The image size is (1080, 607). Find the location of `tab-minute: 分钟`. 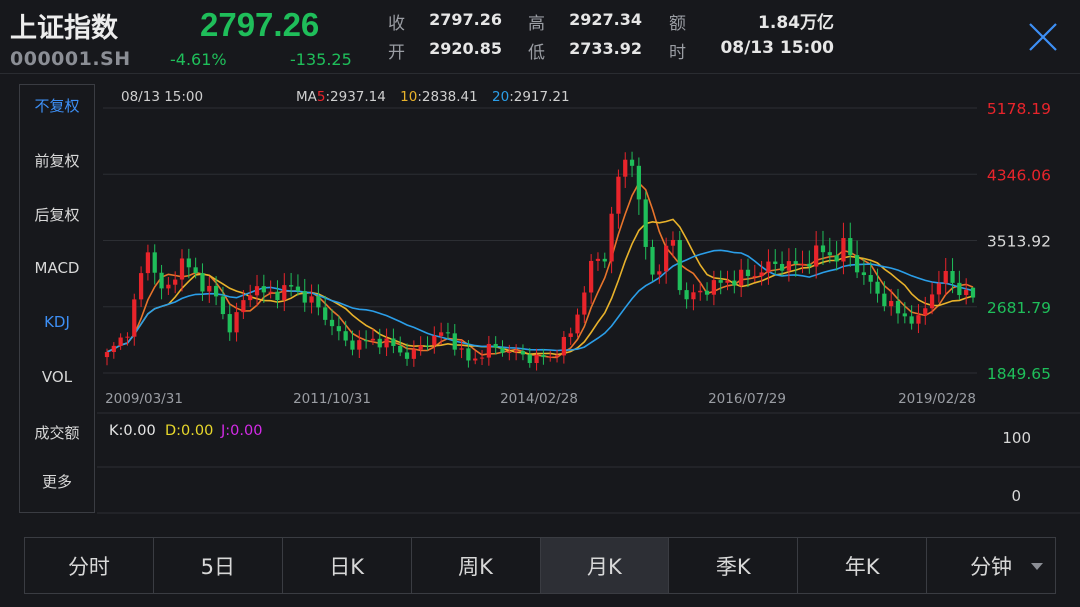

tab-minute: 分钟 is located at coordinates (991, 565).